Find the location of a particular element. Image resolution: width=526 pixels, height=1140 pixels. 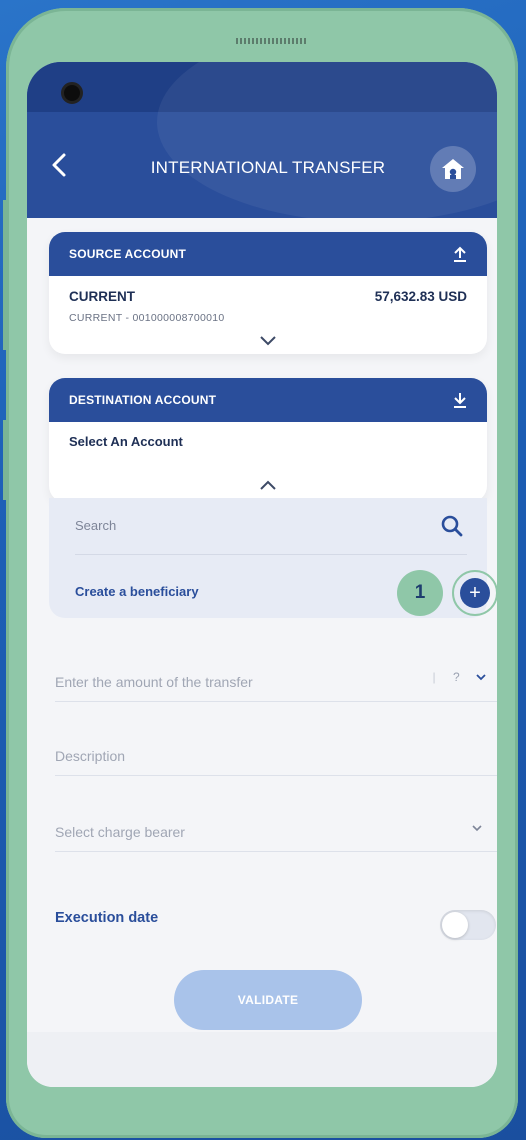

header-decoration is located at coordinates (327, 142).